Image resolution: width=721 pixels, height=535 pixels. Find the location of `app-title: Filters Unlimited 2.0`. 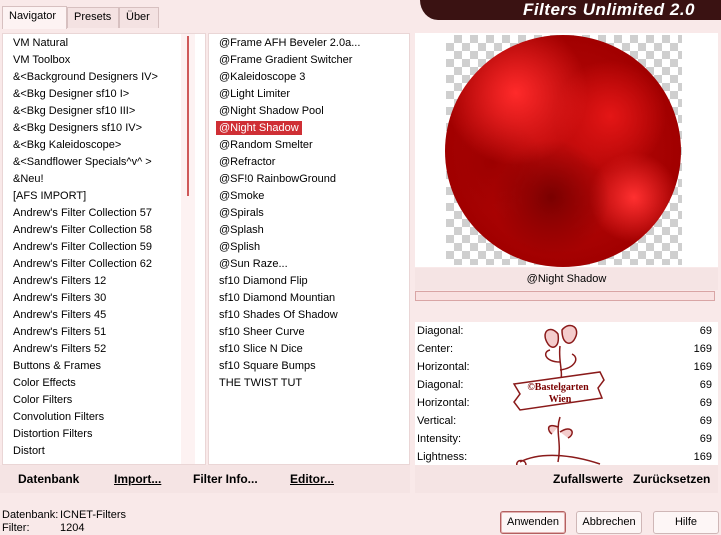

app-title: Filters Unlimited 2.0 is located at coordinates (608, 9).